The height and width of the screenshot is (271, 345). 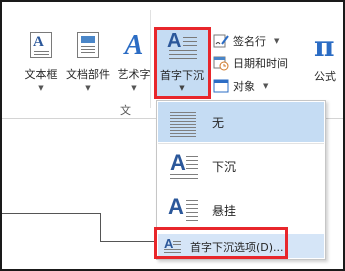 I want to click on pi-formula-icon: π, so click(x=324, y=46).